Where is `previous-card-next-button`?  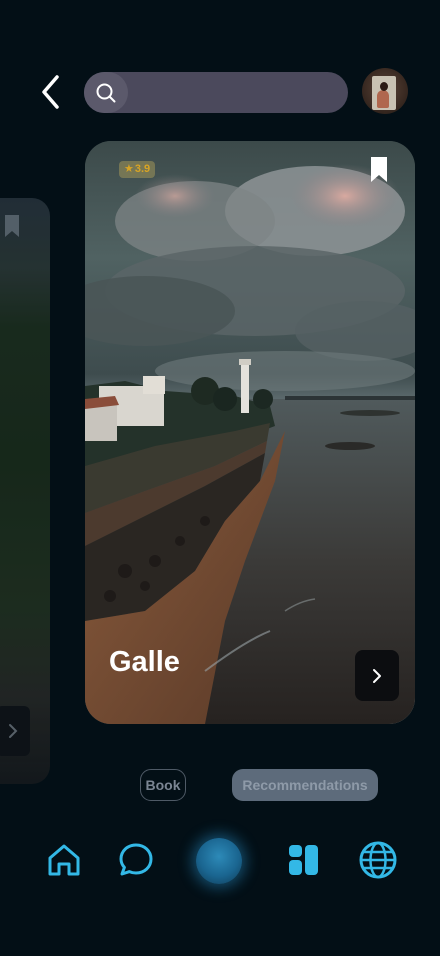
previous-card-next-button is located at coordinates (15, 731).